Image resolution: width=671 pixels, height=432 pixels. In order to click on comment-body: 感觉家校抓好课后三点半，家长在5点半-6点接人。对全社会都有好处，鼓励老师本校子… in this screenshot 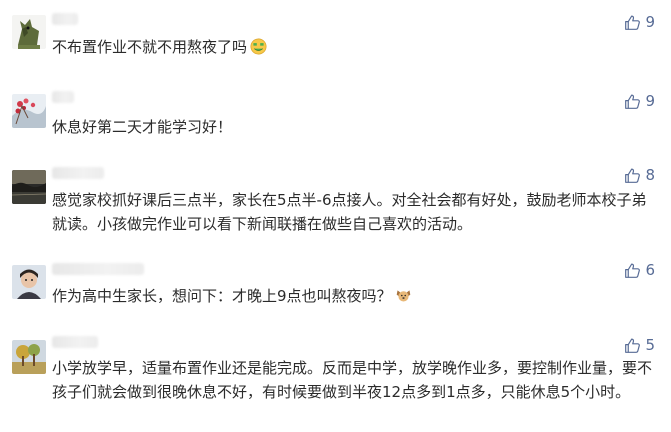, I will do `click(349, 212)`.